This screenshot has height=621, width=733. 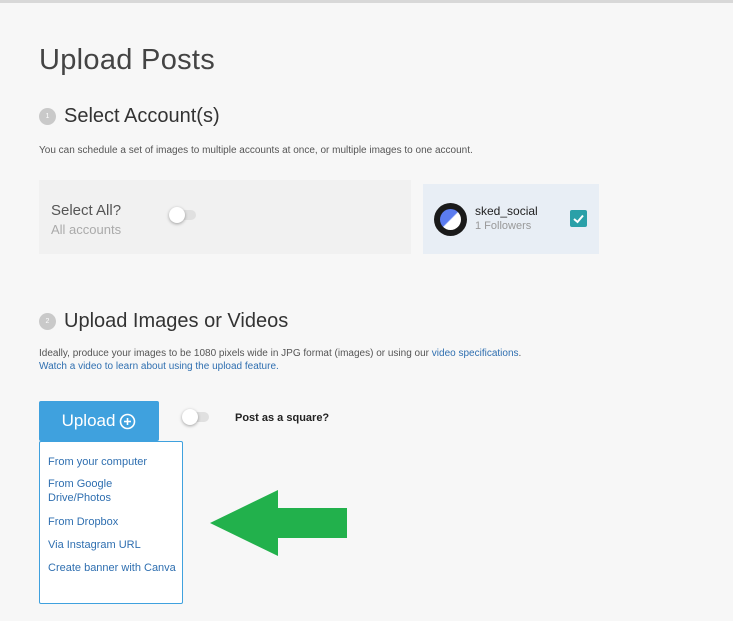 I want to click on avatar, so click(x=450, y=219).